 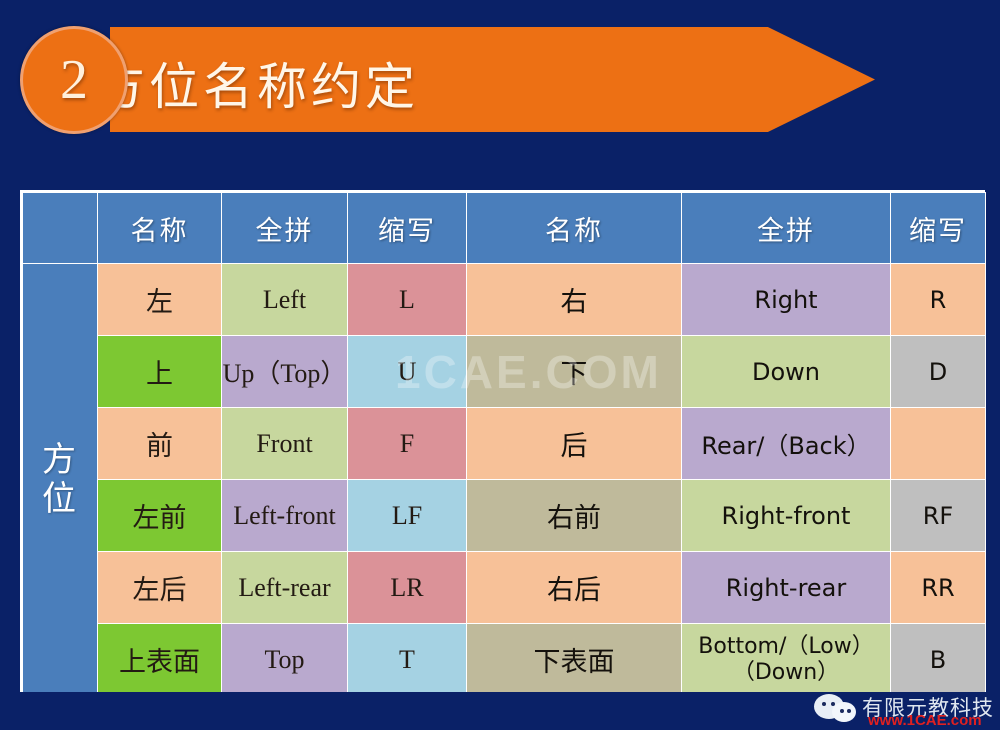 I want to click on axis-label-cell: 方位, so click(x=60, y=479).